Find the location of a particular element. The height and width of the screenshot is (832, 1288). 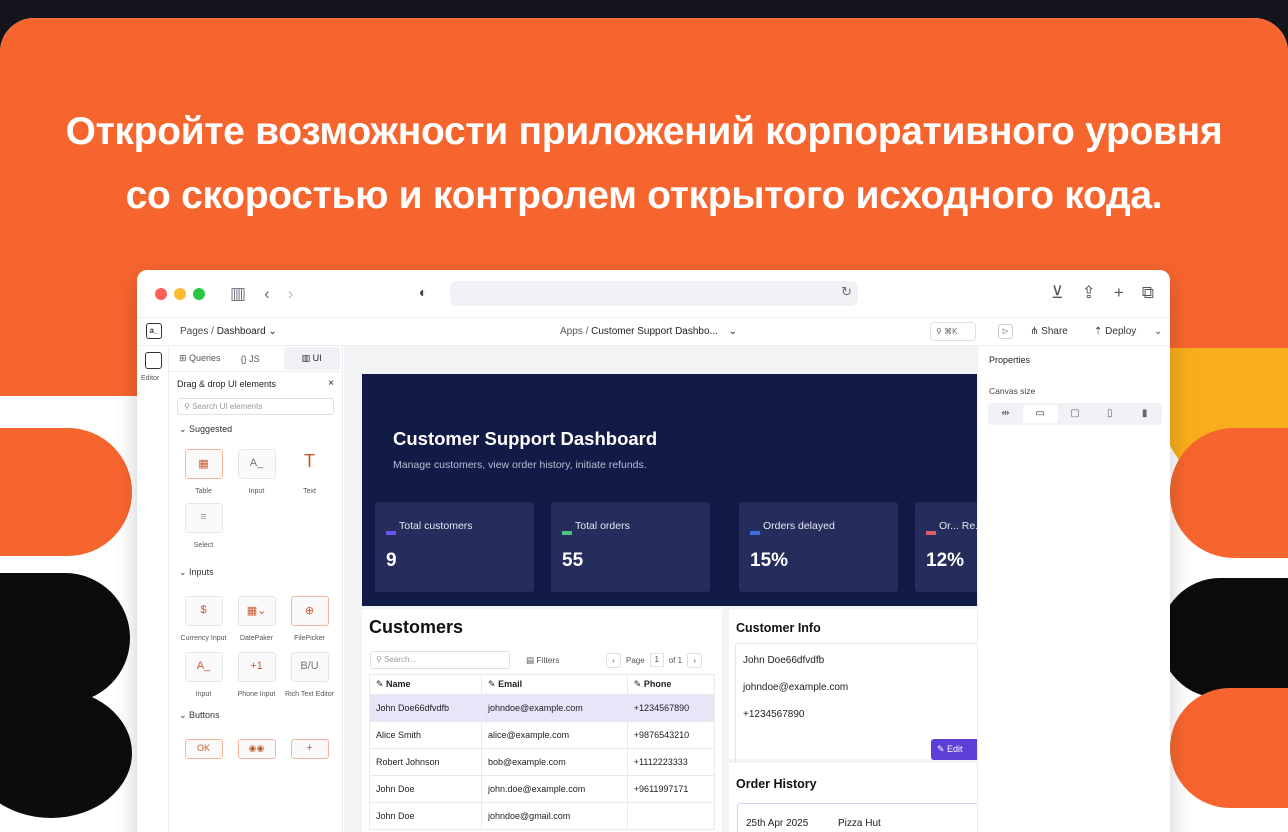

page-label: Page is located at coordinates (635, 660).